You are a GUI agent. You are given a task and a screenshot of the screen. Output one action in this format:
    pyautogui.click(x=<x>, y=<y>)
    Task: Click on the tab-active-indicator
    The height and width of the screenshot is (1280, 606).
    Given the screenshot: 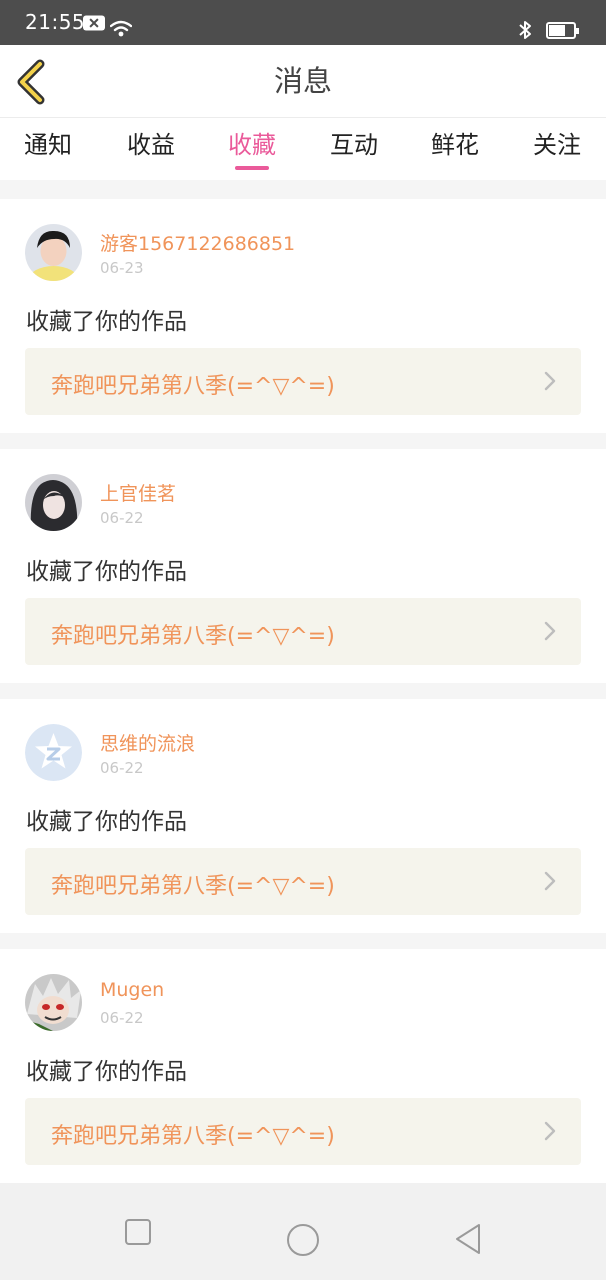 What is the action you would take?
    pyautogui.click(x=252, y=168)
    